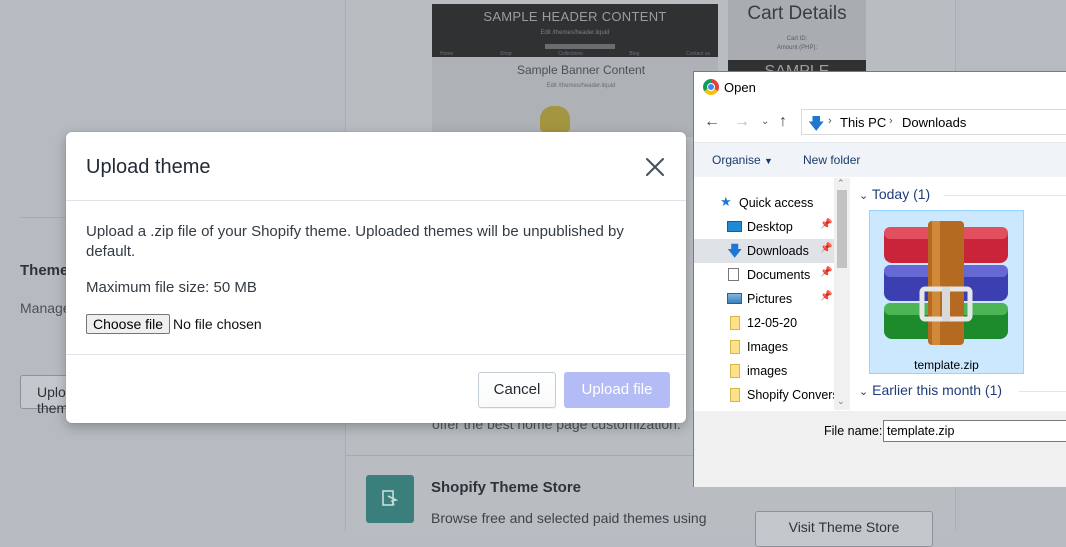  I want to click on nav-item-folder: 12-05-20, so click(764, 323).